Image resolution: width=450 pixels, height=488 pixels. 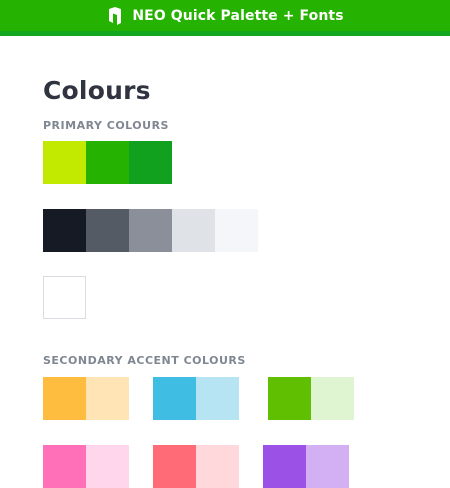 I want to click on accent-yellow-primary, so click(x=64, y=398).